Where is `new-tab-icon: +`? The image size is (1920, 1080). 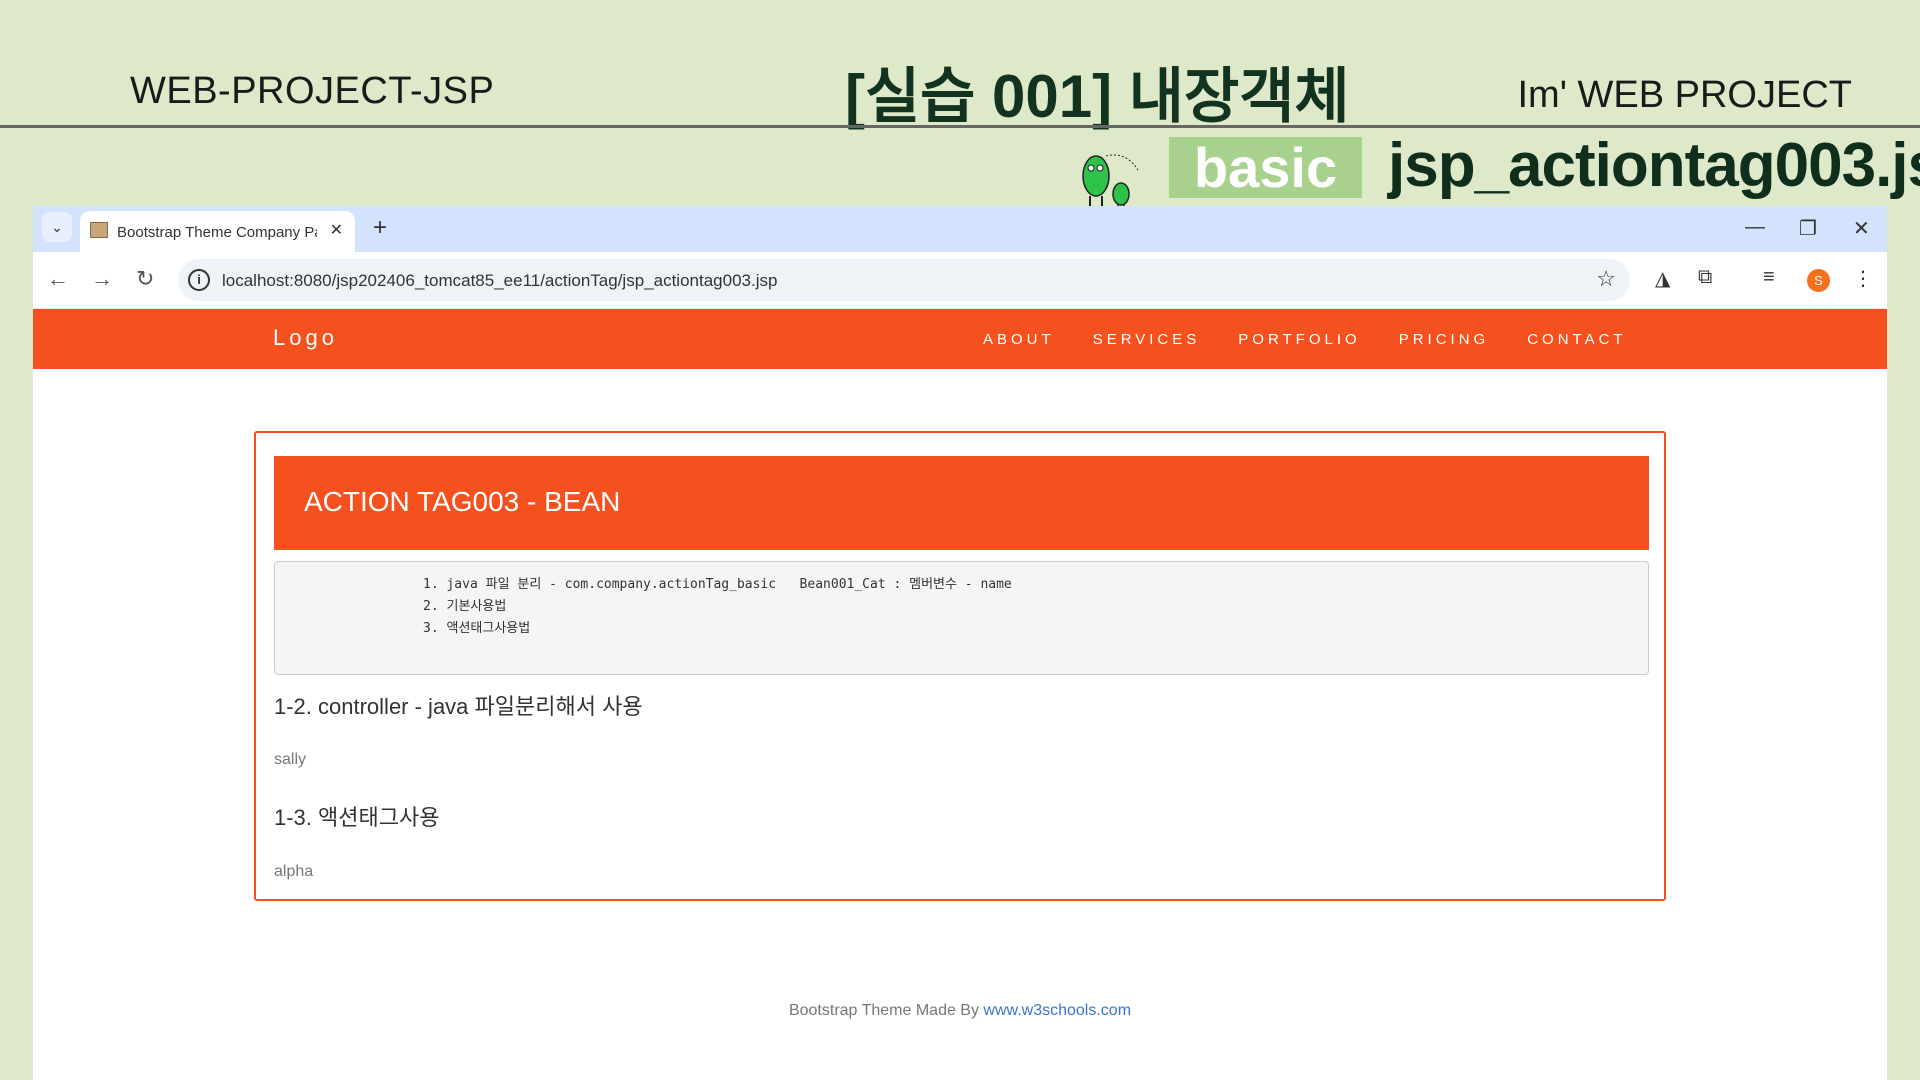
new-tab-icon: + is located at coordinates (380, 228).